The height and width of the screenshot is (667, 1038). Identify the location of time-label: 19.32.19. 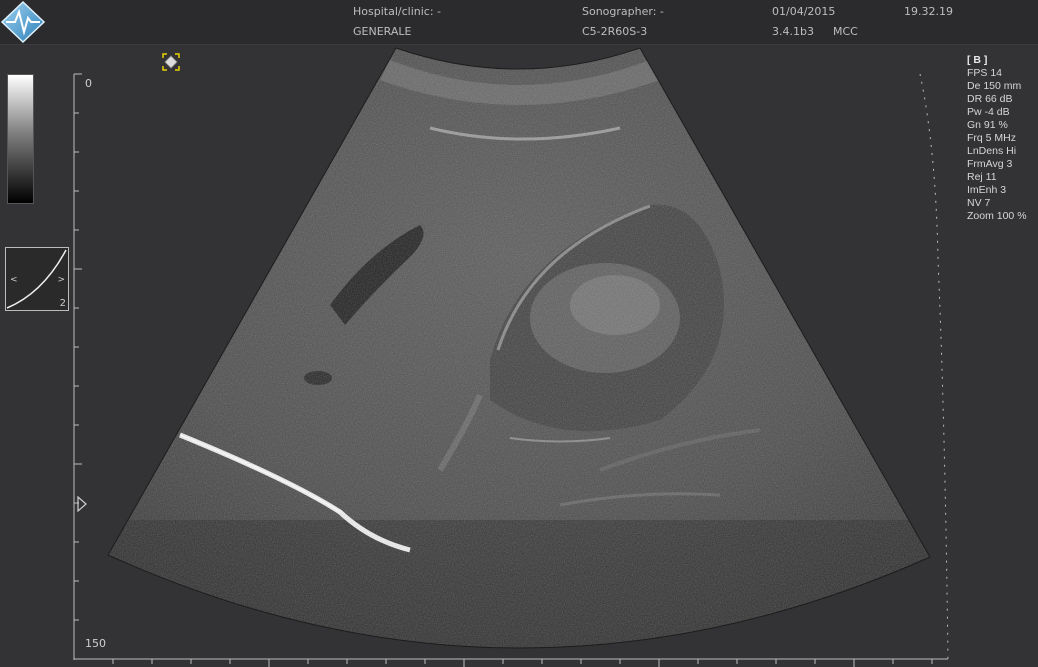
(928, 11).